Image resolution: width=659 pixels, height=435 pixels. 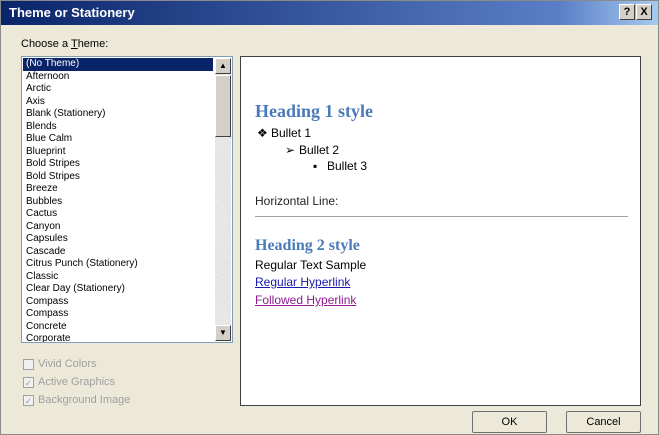 What do you see at coordinates (118, 64) in the screenshot?
I see `theme-list-item: (No Theme)` at bounding box center [118, 64].